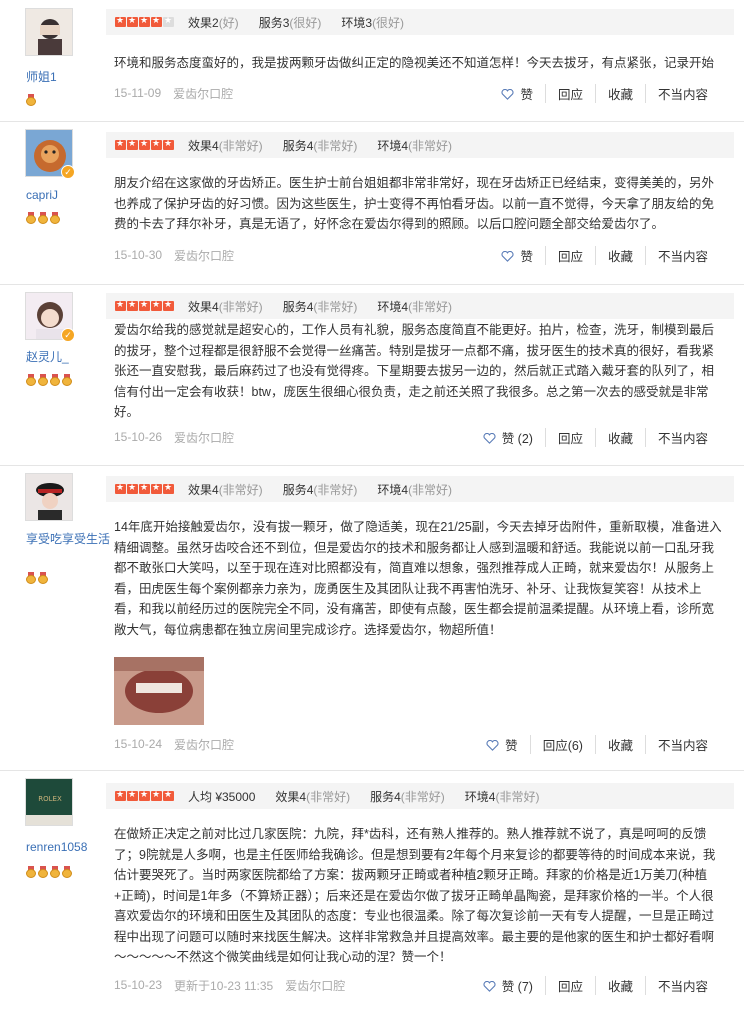  I want to click on like-button: 赞 (7), so click(508, 985).